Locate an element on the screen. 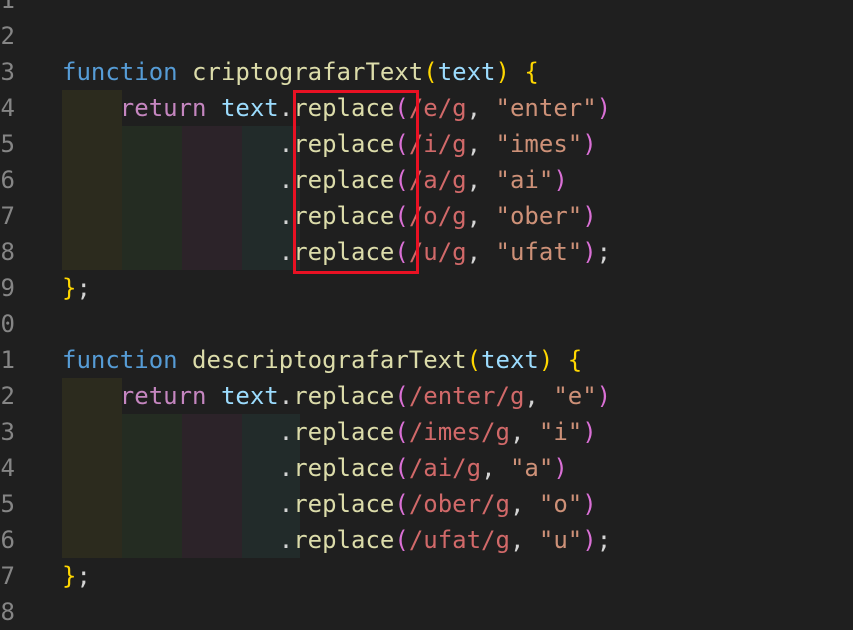 This screenshot has height=630, width=853. code-line: .replace(/ai/g, "a") is located at coordinates (315, 468).